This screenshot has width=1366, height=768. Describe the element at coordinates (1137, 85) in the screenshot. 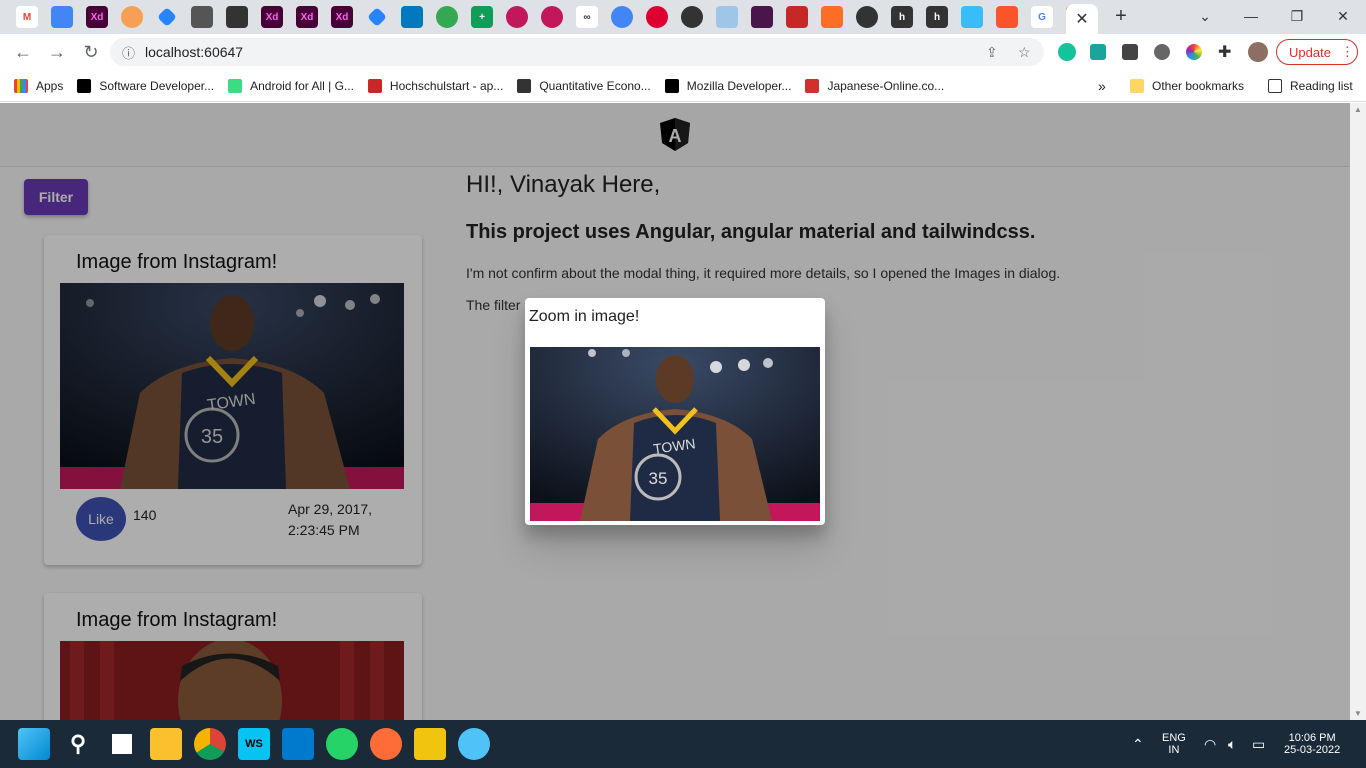

I see `folder-icon` at that location.